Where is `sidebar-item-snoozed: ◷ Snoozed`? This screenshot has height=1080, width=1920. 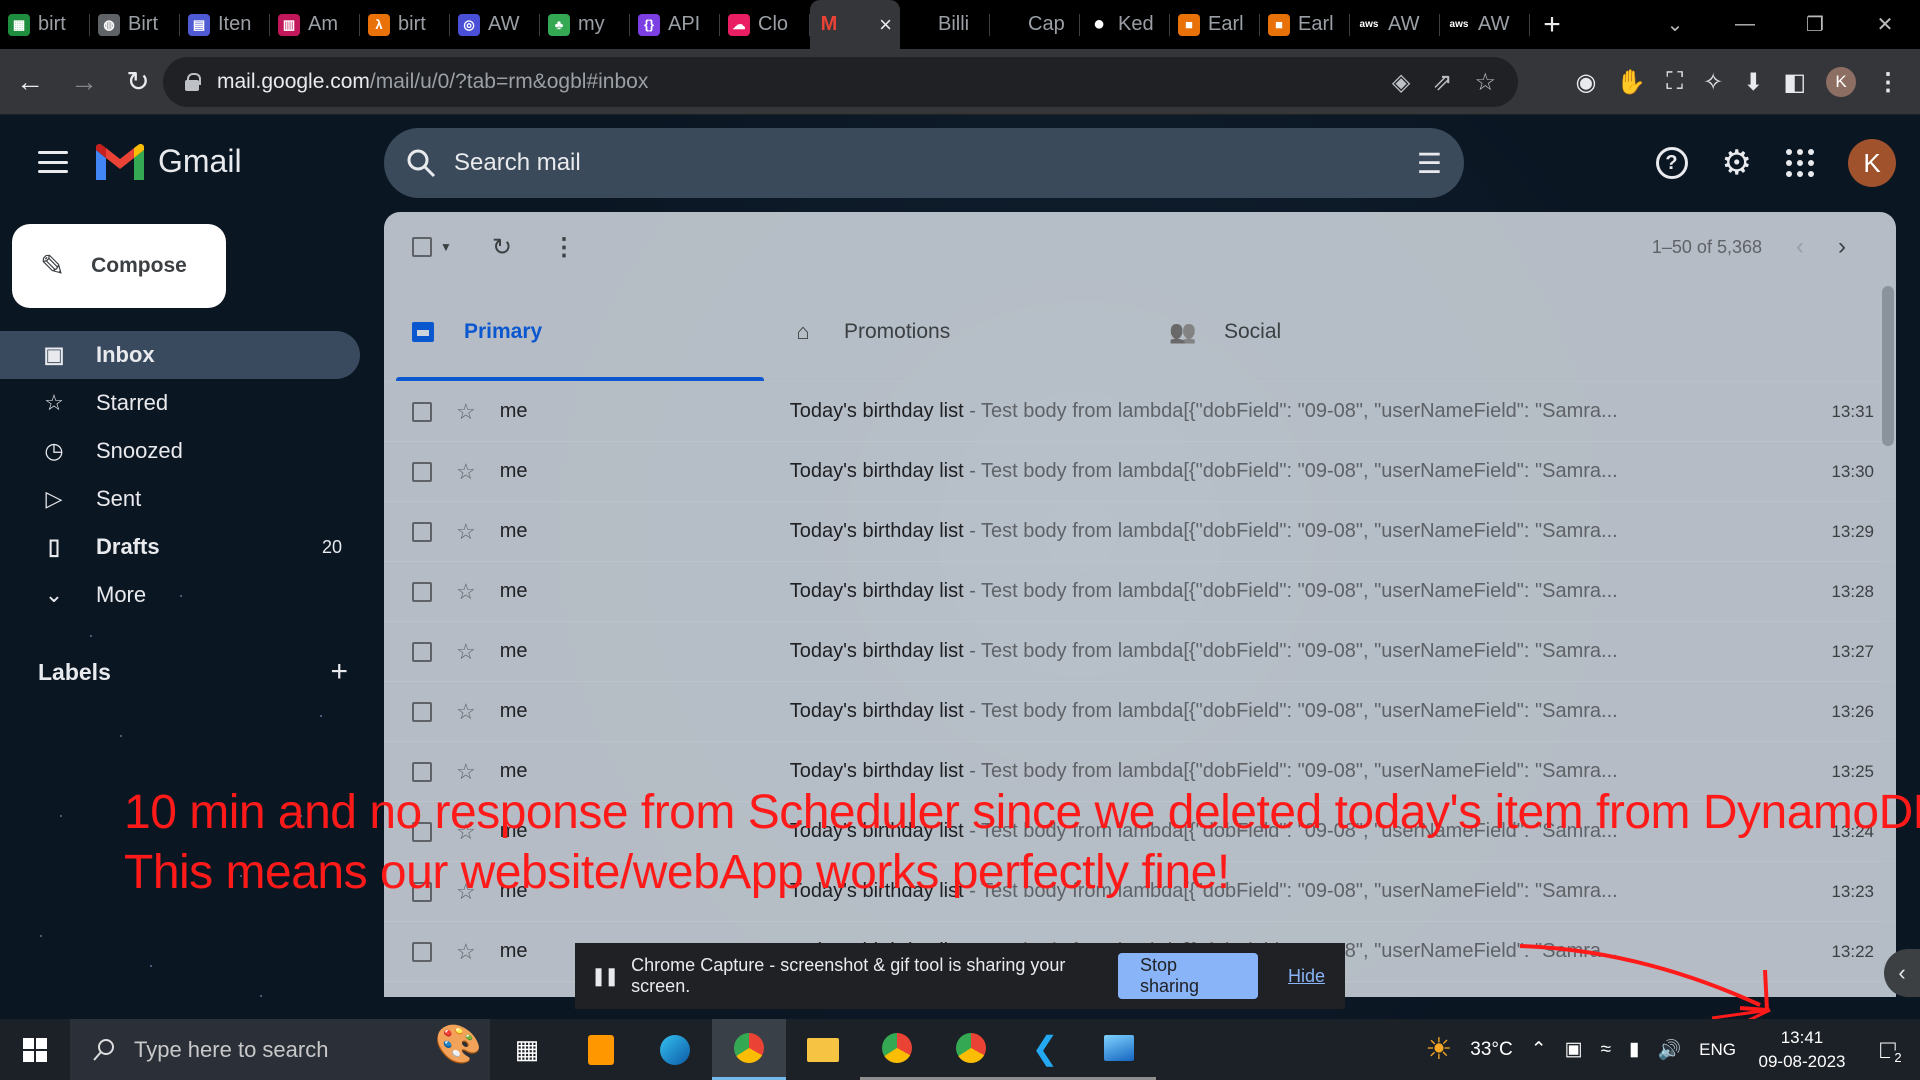
sidebar-item-snoozed: ◷ Snoozed is located at coordinates (180, 451).